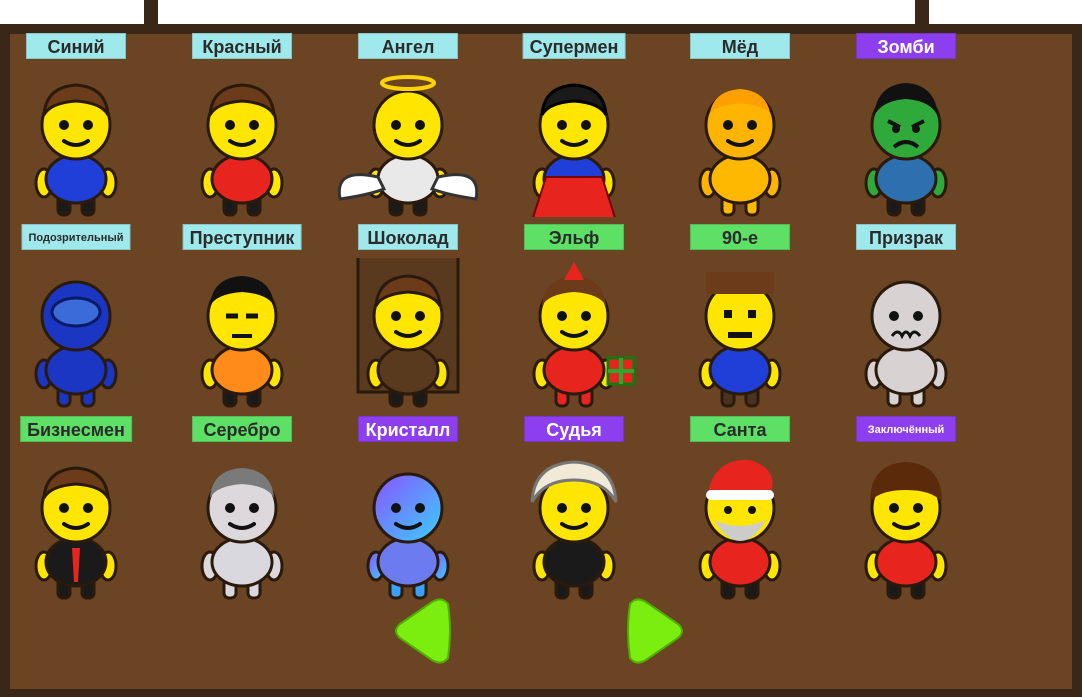  What do you see at coordinates (906, 237) in the screenshot?
I see `skin-name-label: Призрак` at bounding box center [906, 237].